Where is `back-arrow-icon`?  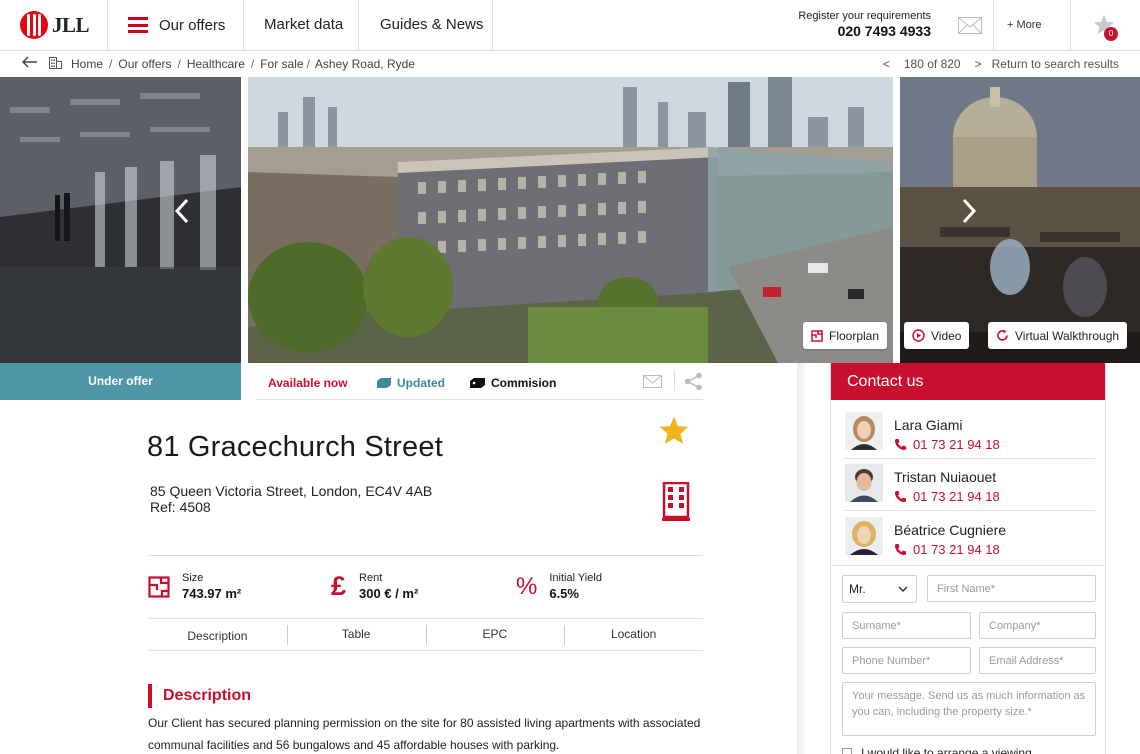 back-arrow-icon is located at coordinates (30, 62).